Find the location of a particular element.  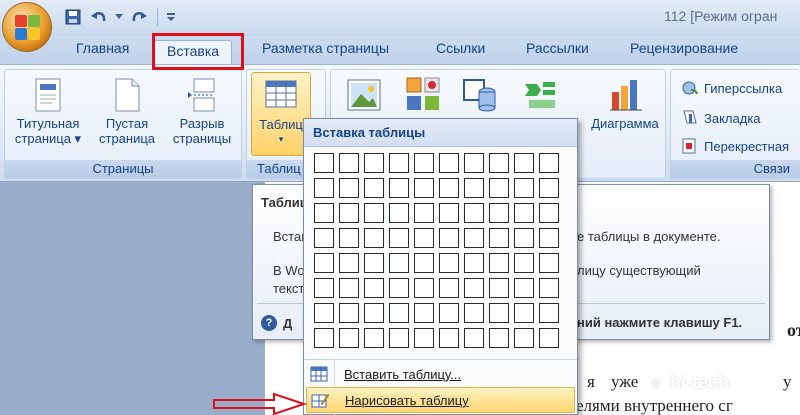

redo-icon is located at coordinates (139, 17).